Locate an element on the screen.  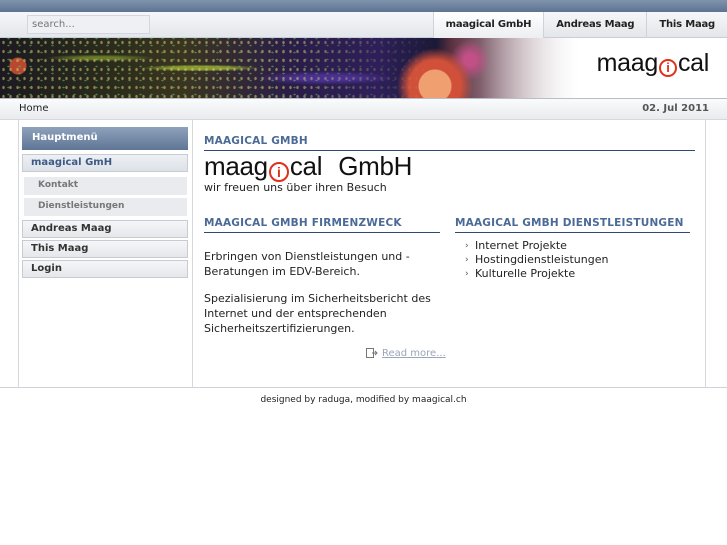
service-label: Internet Projekte is located at coordinates (521, 245).